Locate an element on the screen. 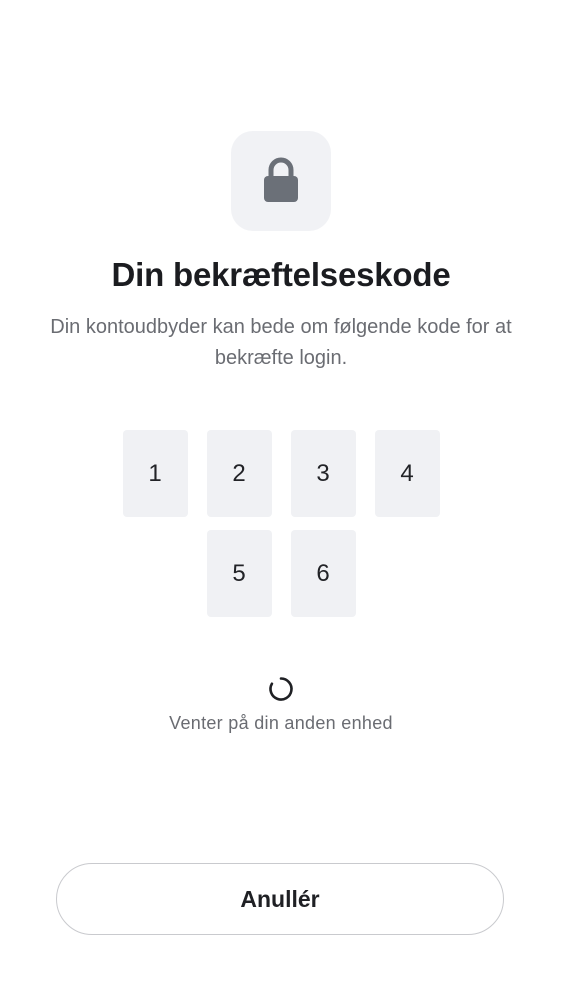 The height and width of the screenshot is (1000, 562). code-digit: 1 is located at coordinates (155, 473).